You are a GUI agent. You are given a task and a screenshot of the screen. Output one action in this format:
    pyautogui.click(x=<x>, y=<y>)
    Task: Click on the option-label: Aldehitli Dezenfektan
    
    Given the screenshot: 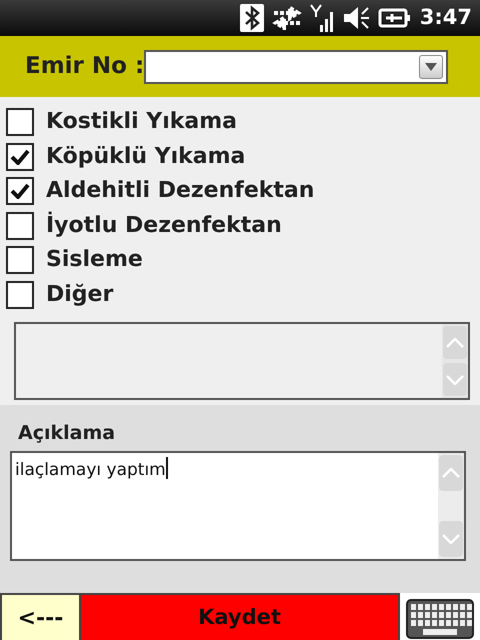 What is the action you would take?
    pyautogui.click(x=180, y=191)
    